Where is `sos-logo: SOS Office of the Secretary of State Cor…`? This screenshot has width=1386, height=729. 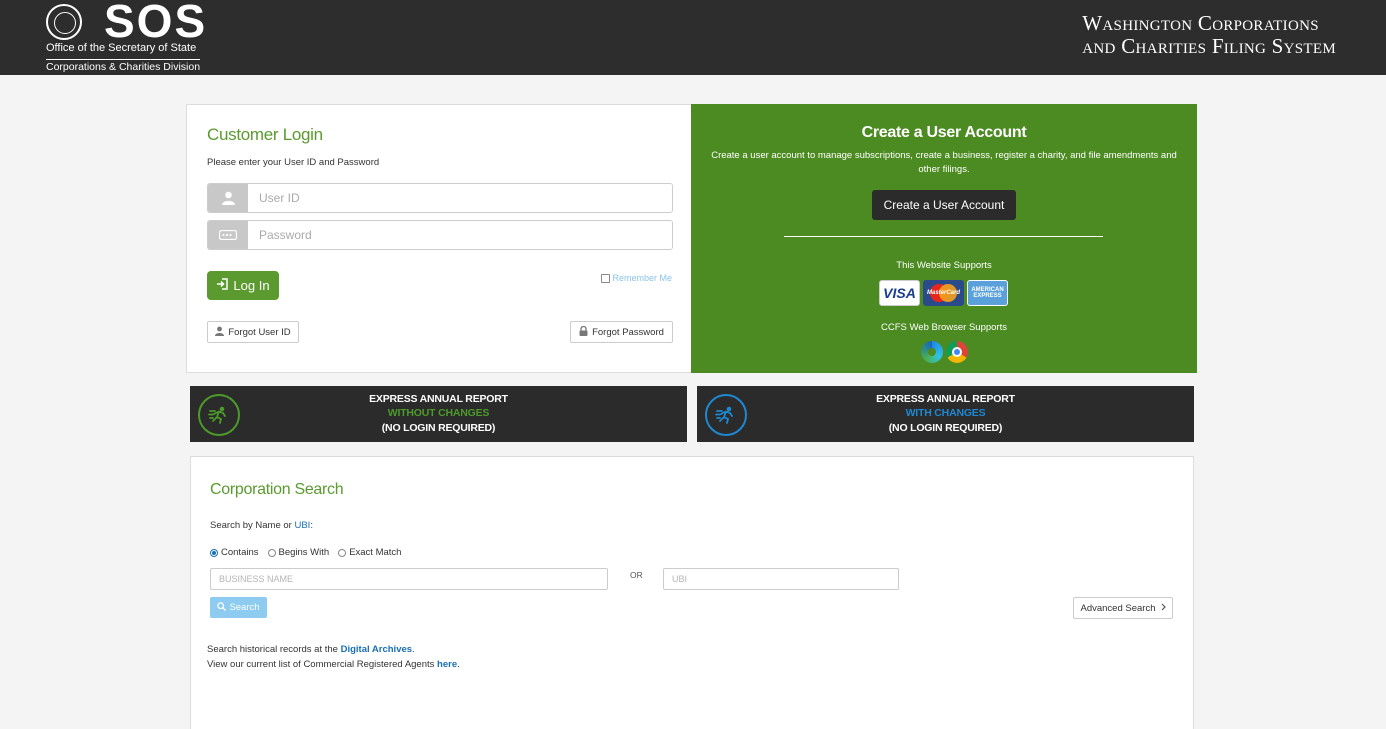 sos-logo: SOS Office of the Secretary of State Cor… is located at coordinates (123, 36).